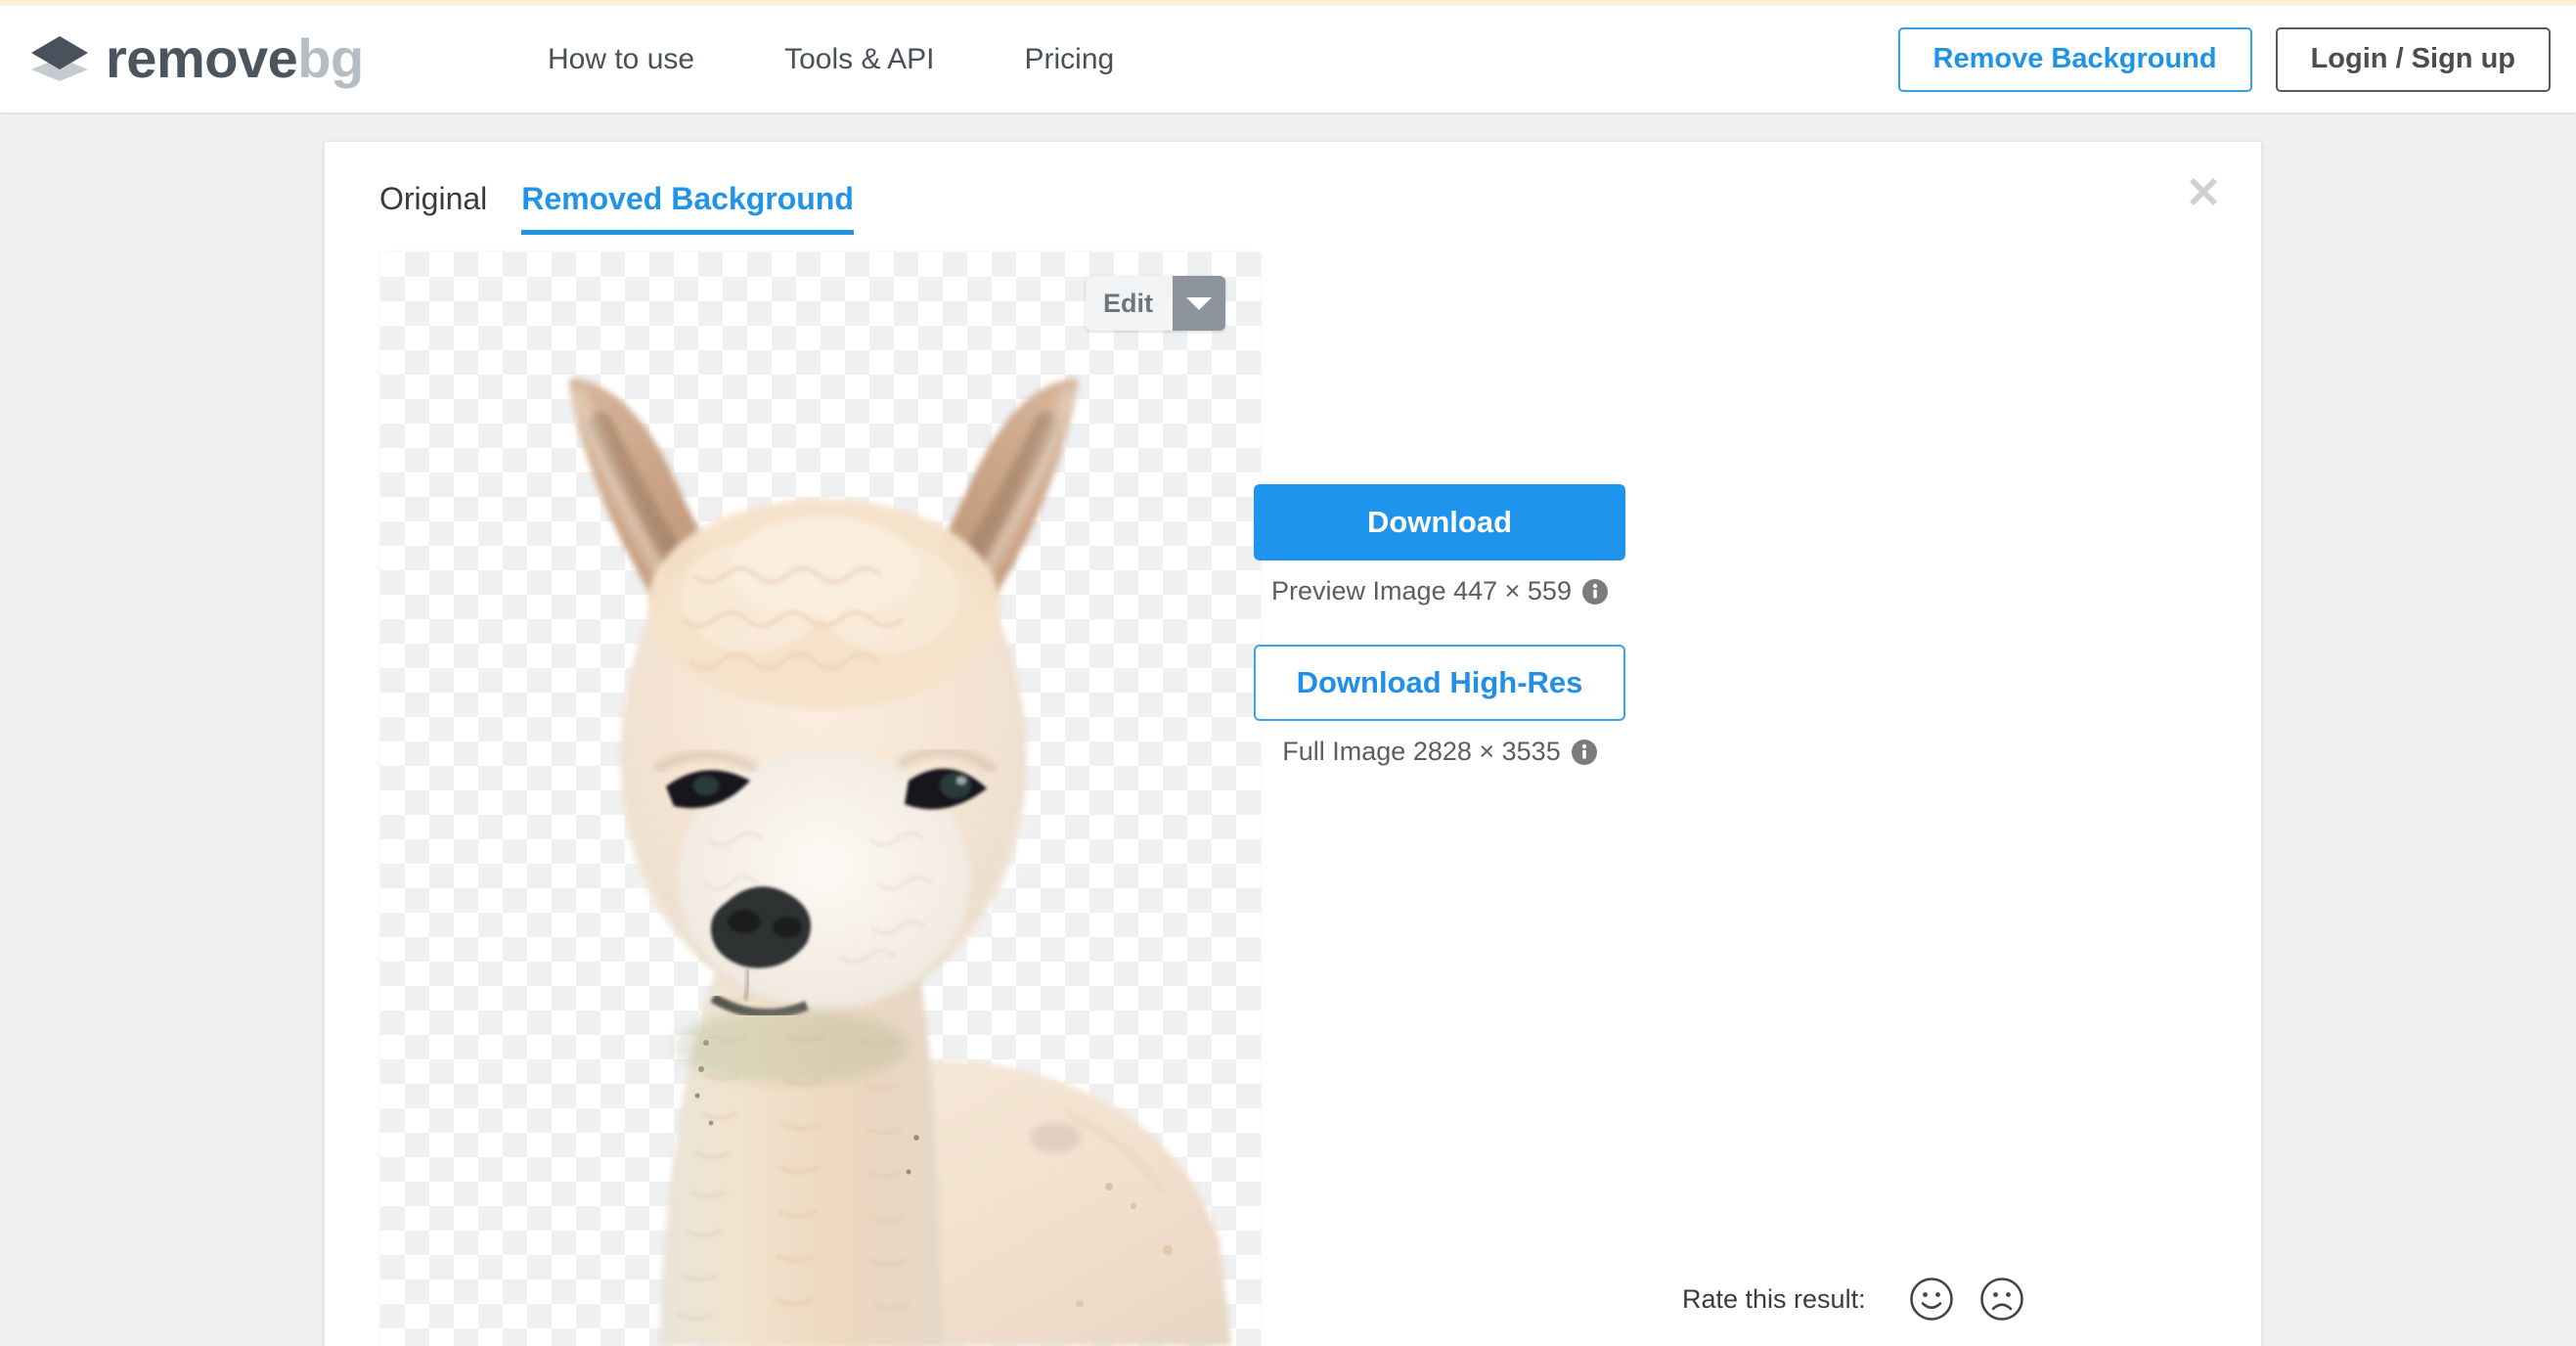  What do you see at coordinates (1129, 303) in the screenshot?
I see `edit-button-main: Edit` at bounding box center [1129, 303].